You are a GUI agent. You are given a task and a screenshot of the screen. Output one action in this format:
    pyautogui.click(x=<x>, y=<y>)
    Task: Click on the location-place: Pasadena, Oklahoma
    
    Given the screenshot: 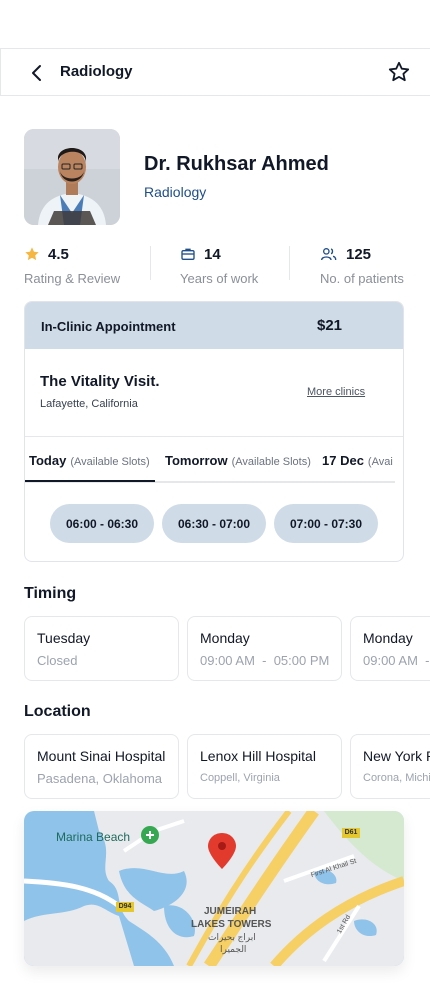 What is the action you would take?
    pyautogui.click(x=100, y=778)
    